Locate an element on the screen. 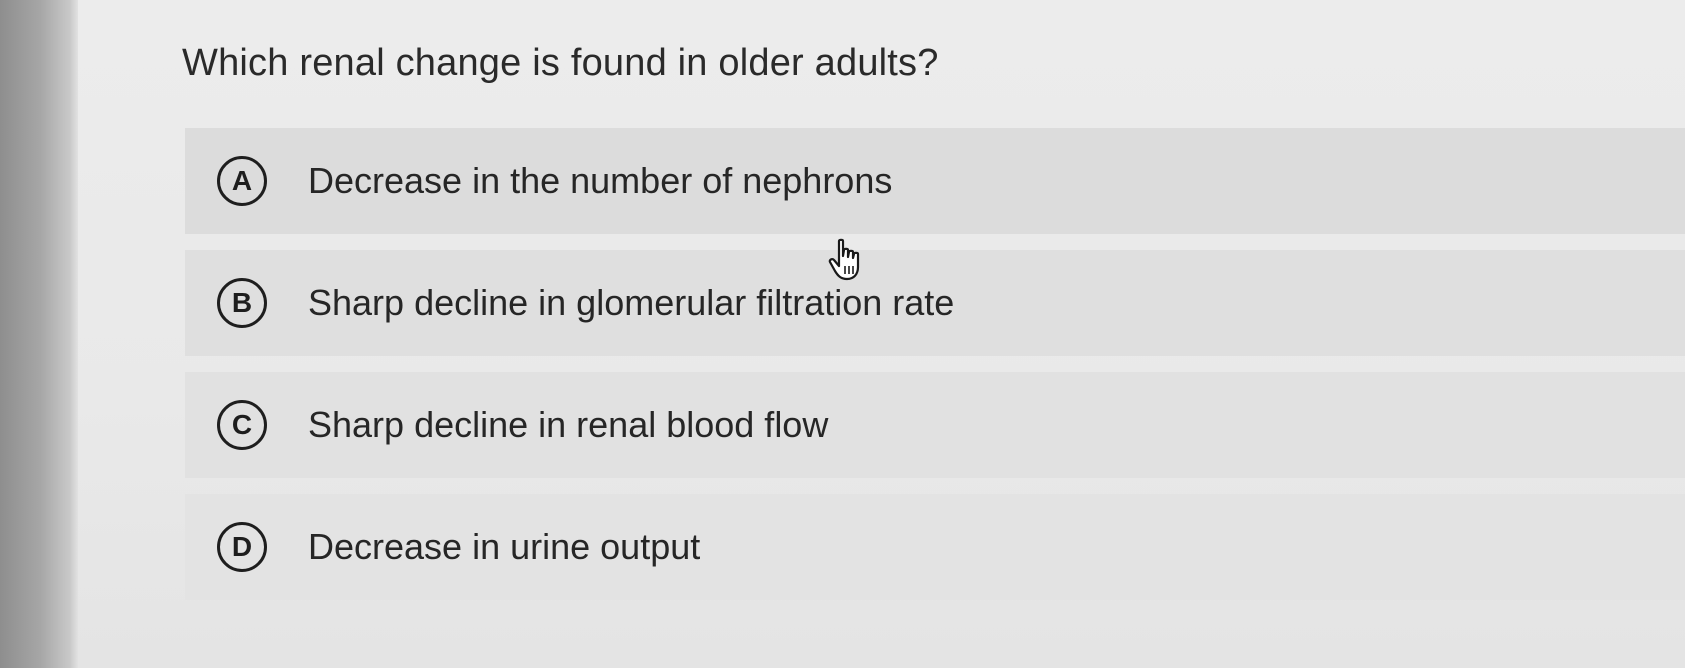 Image resolution: width=1685 pixels, height=668 pixels. choice-d-letter-badge: D is located at coordinates (242, 547).